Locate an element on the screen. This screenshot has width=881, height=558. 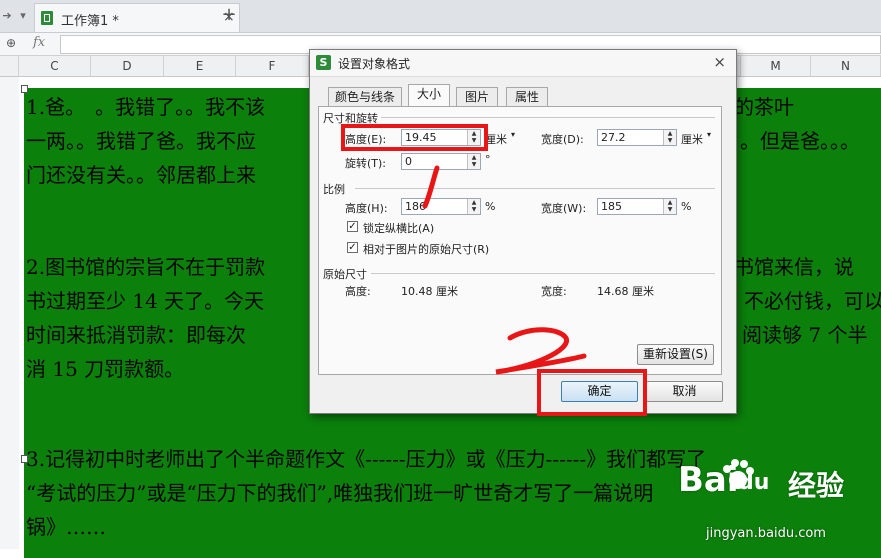
handwritten-annotations is located at coordinates (504, 270).